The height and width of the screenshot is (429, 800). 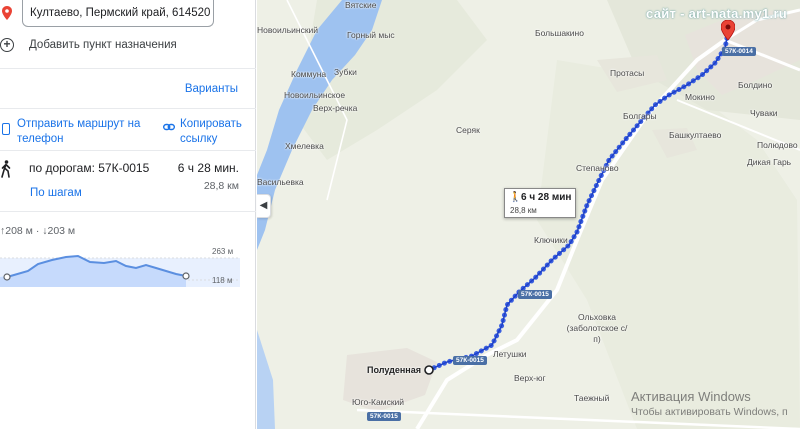 I want to click on place-label: Верх-речка, so click(x=335, y=108).